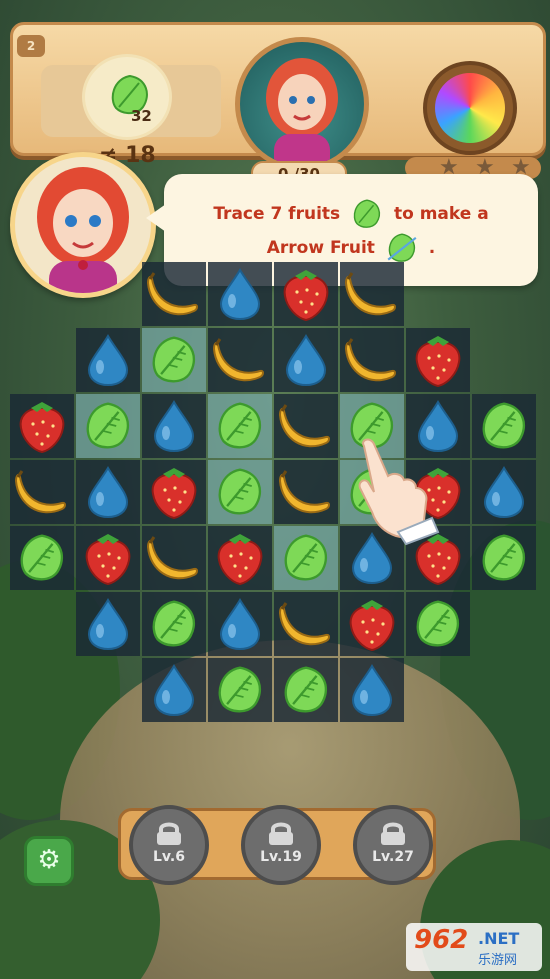 The height and width of the screenshot is (979, 550). I want to click on tutorial-text: Arrow Fruit, so click(320, 248).